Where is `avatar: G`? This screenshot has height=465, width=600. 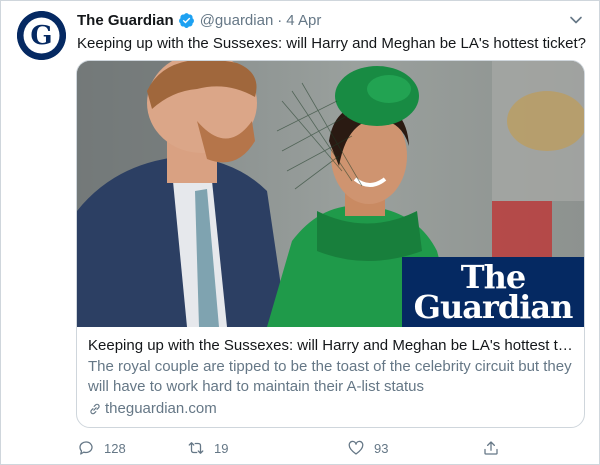
avatar: G is located at coordinates (41, 35).